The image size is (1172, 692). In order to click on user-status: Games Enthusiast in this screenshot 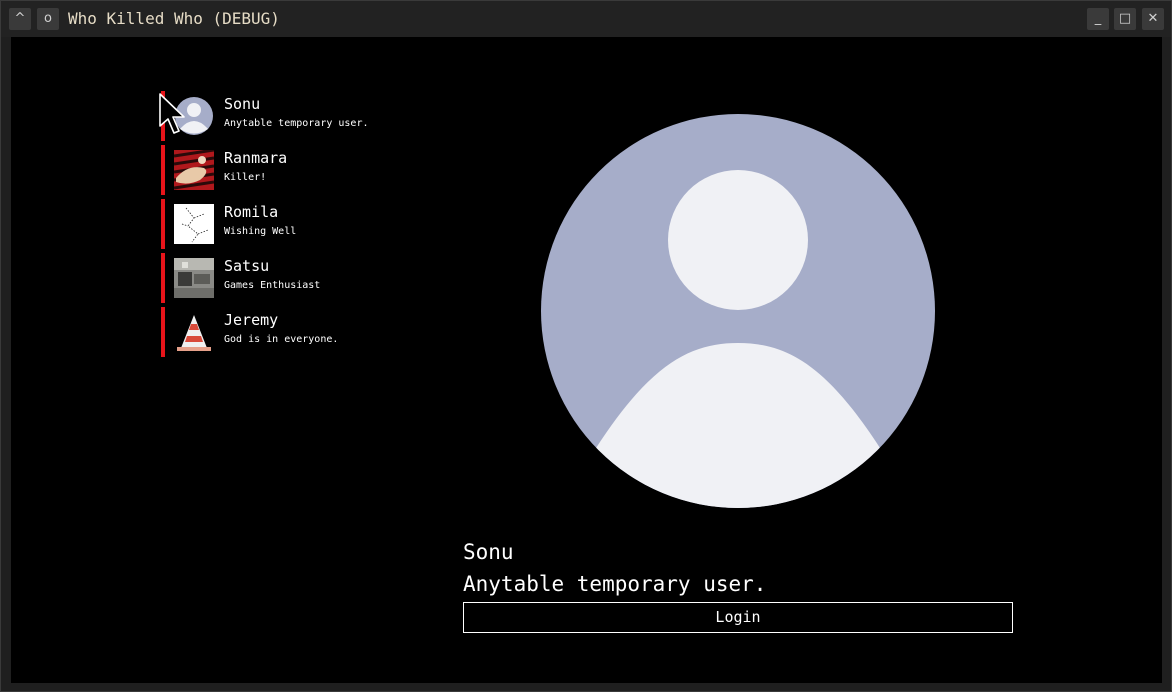, I will do `click(272, 285)`.